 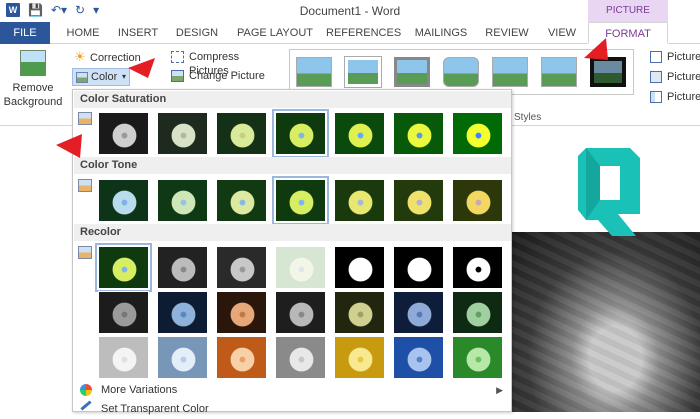 I want to click on red-arrow-format-tab, so click(x=596, y=49).